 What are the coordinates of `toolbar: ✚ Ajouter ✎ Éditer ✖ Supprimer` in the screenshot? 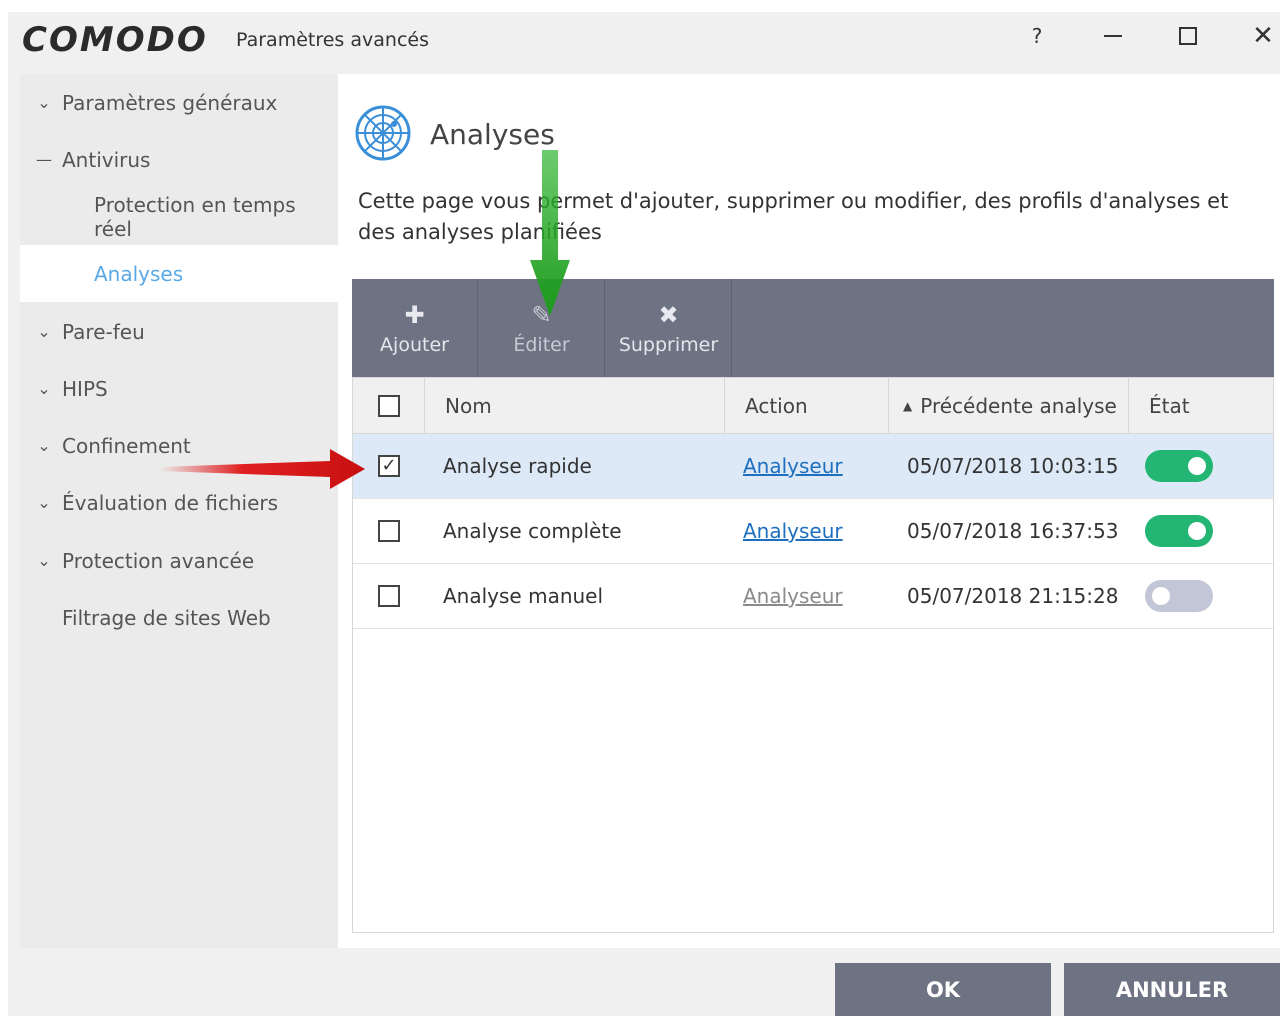 It's located at (813, 328).